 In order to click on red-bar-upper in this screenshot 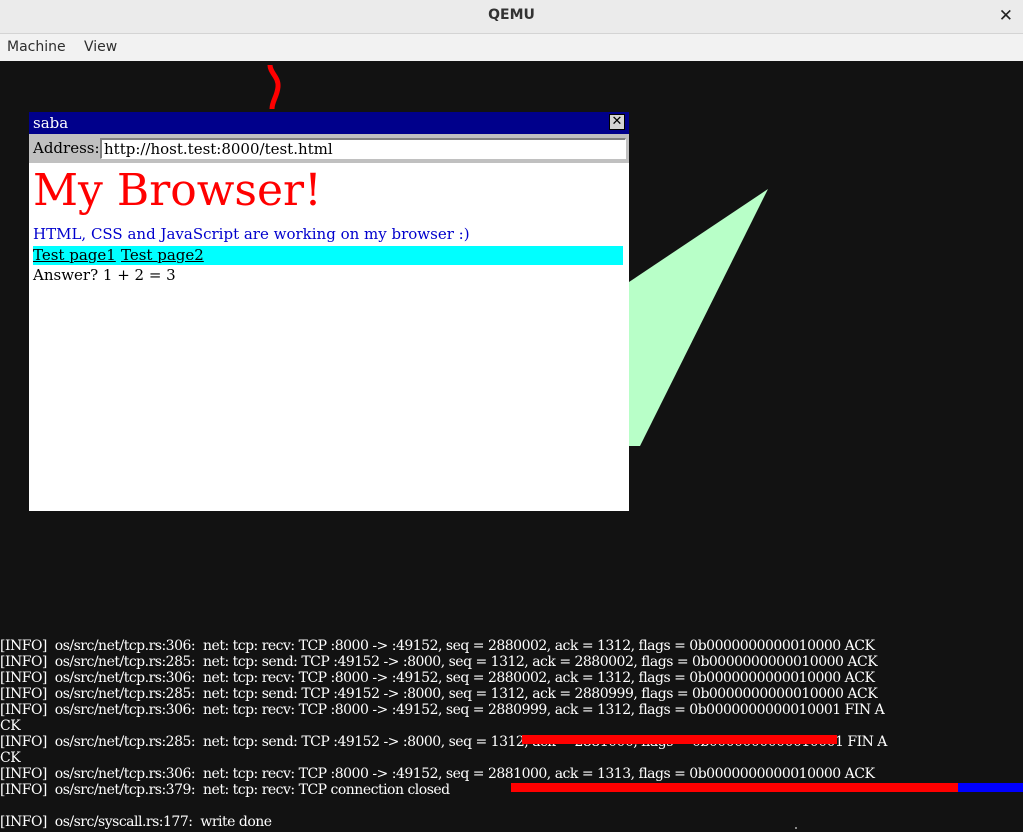, I will do `click(679, 739)`.